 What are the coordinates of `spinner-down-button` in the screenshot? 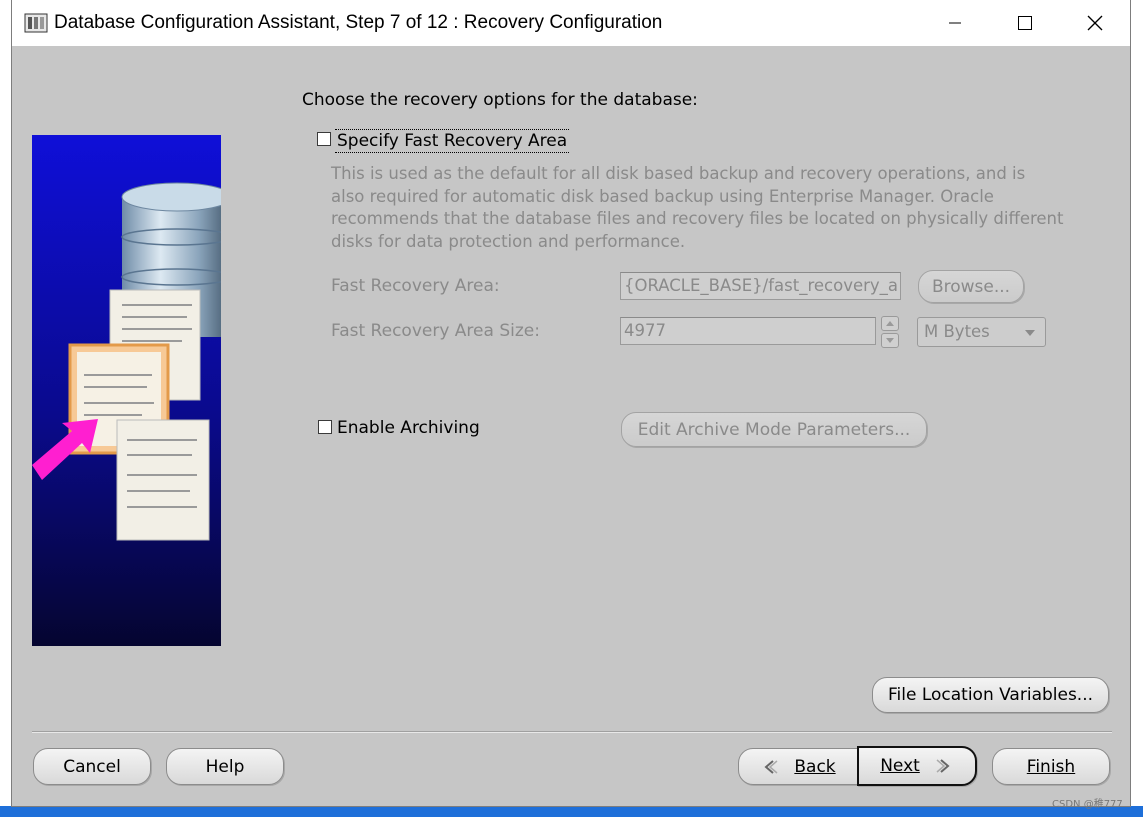 It's located at (890, 340).